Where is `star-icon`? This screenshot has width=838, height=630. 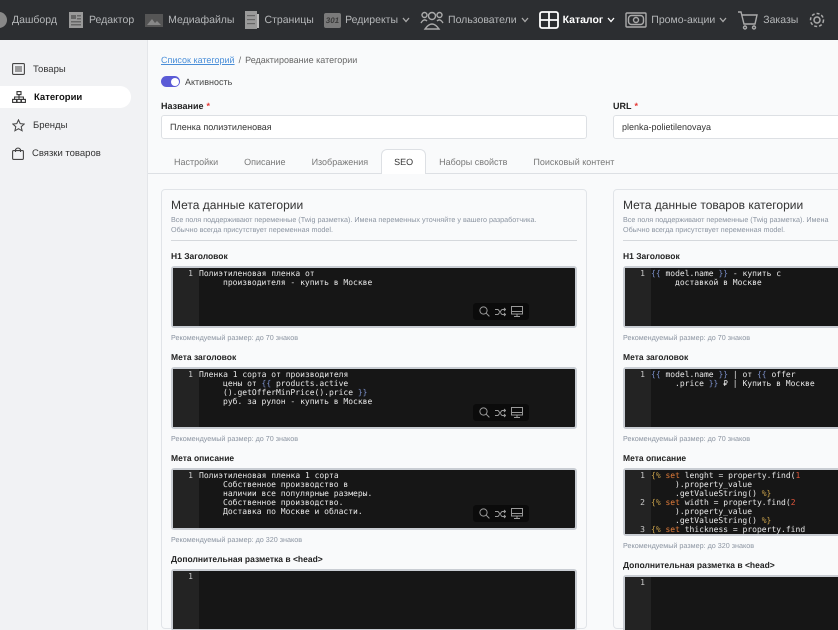
star-icon is located at coordinates (18, 125).